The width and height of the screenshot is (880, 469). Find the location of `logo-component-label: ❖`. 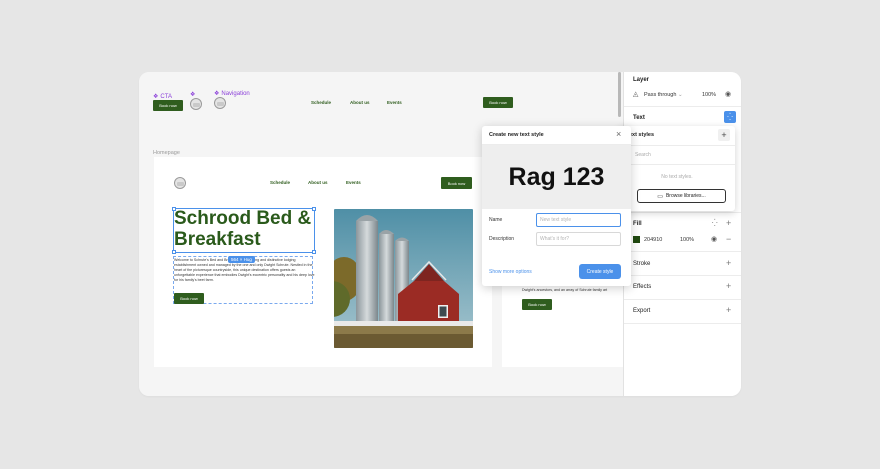

logo-component-label: ❖ is located at coordinates (192, 94).